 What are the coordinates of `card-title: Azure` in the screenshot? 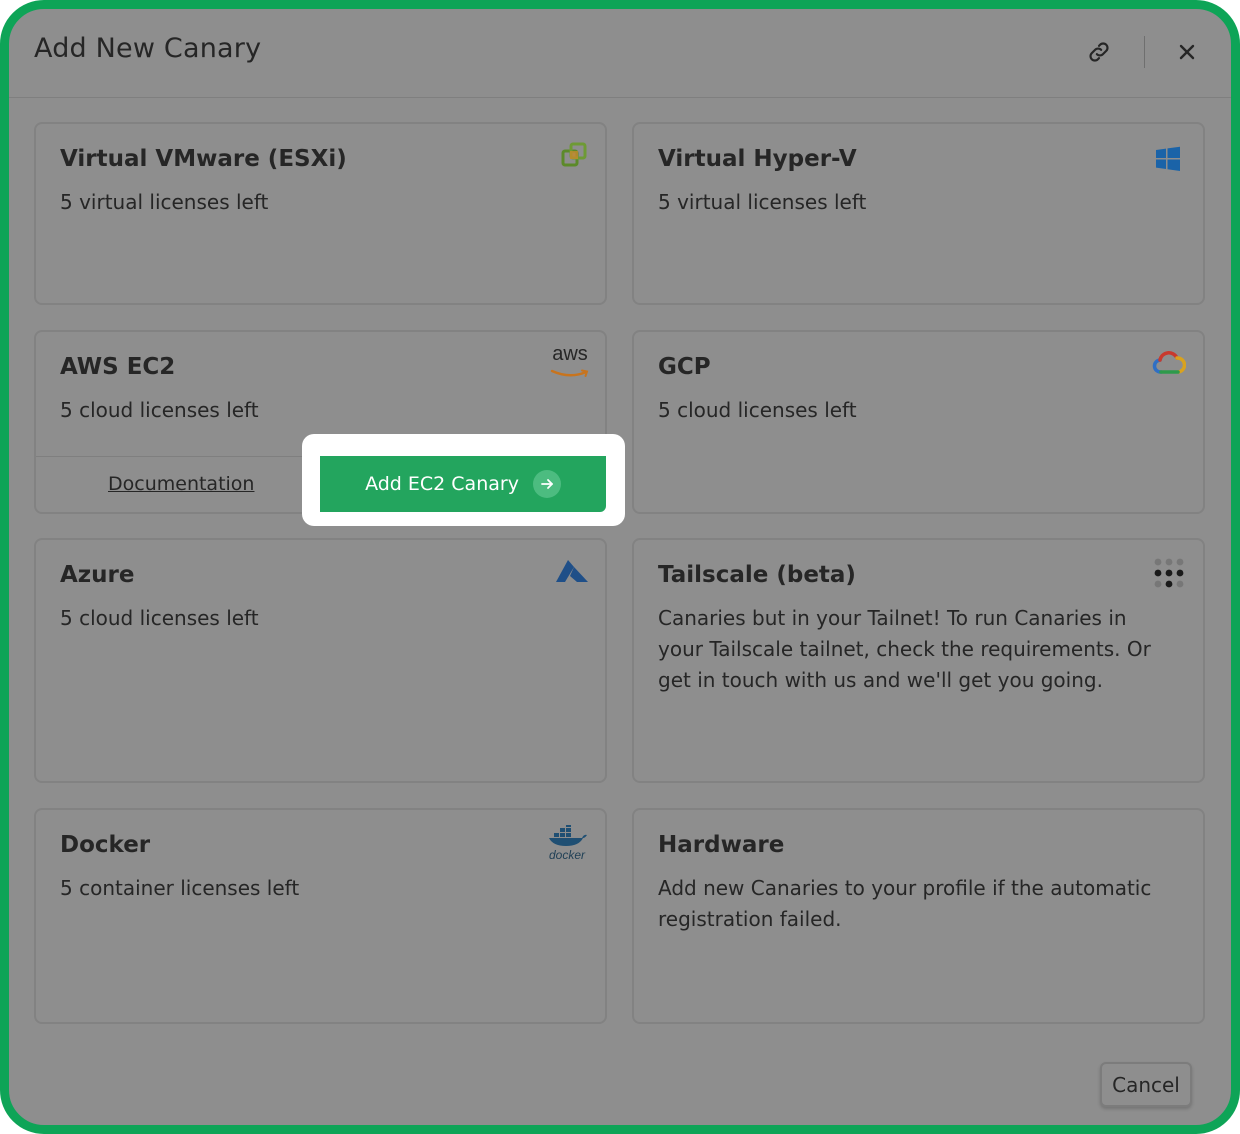 It's located at (97, 575).